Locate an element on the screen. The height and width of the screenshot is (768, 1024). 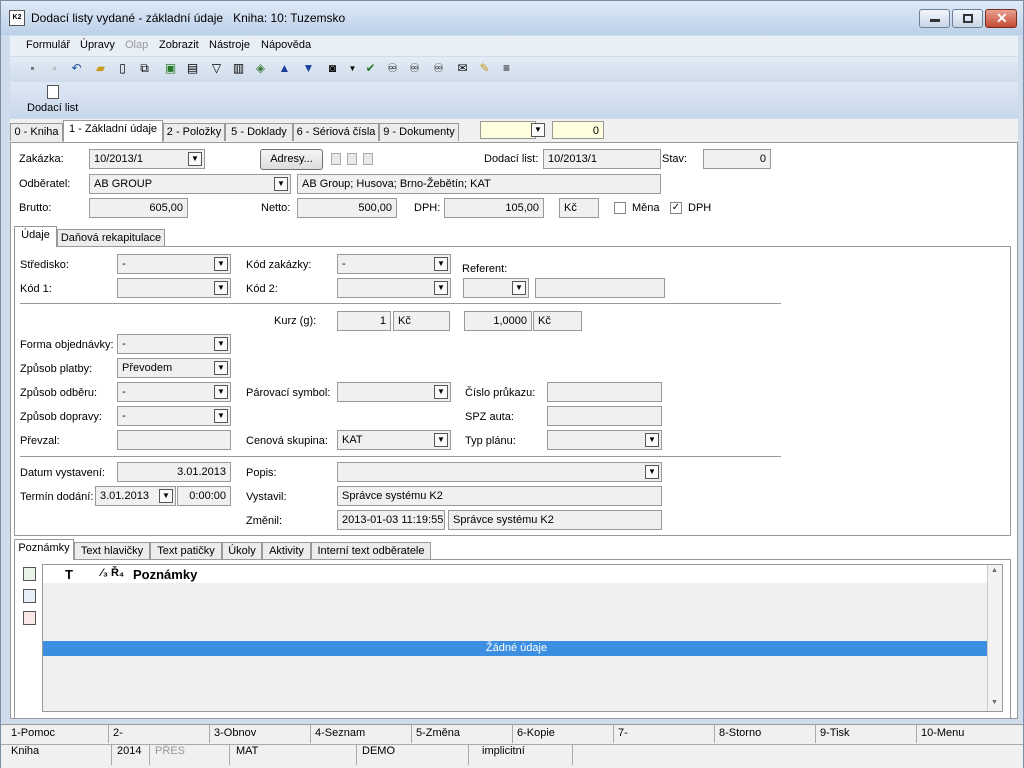
tab-poznamky: Poznámky is located at coordinates (44, 549).